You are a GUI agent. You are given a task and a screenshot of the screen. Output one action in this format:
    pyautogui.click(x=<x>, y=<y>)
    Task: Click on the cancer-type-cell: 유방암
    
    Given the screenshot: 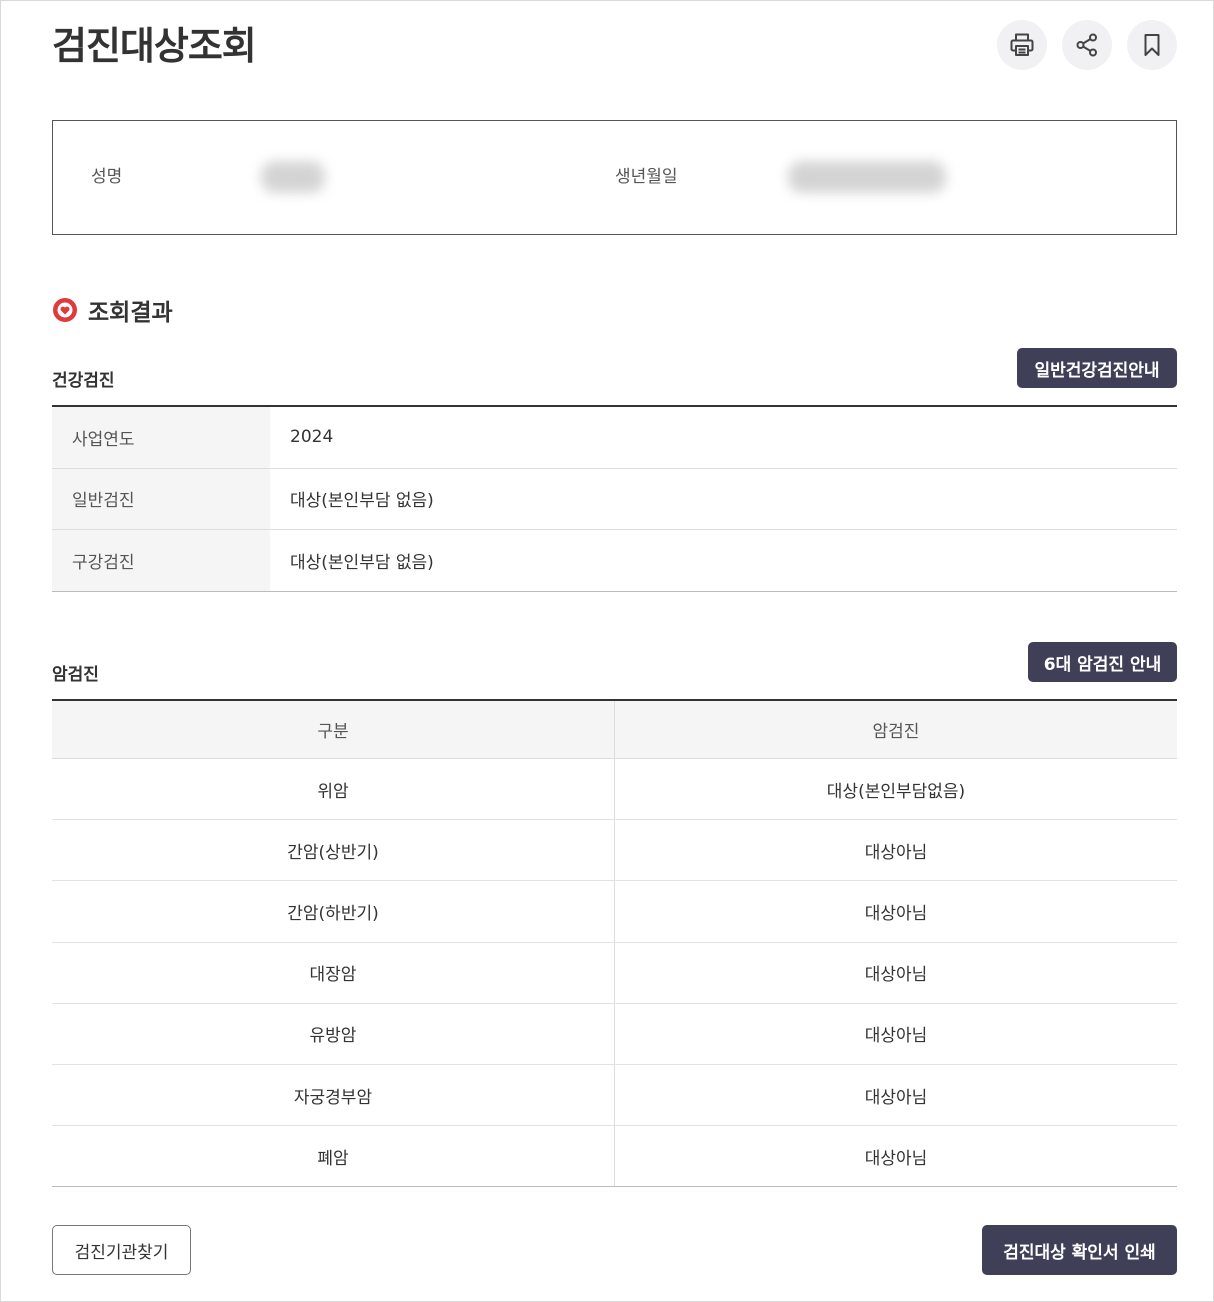 What is the action you would take?
    pyautogui.click(x=333, y=1033)
    